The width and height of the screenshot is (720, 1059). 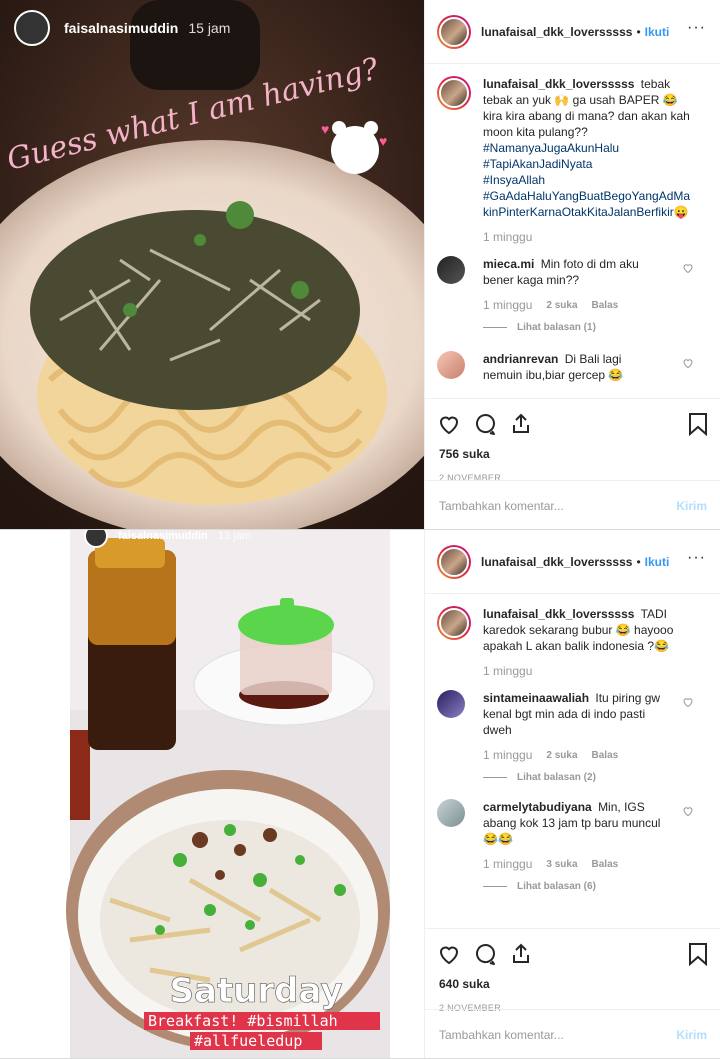 I want to click on comment-meta: 1 minggu 3 suka Balas, so click(x=601, y=864).